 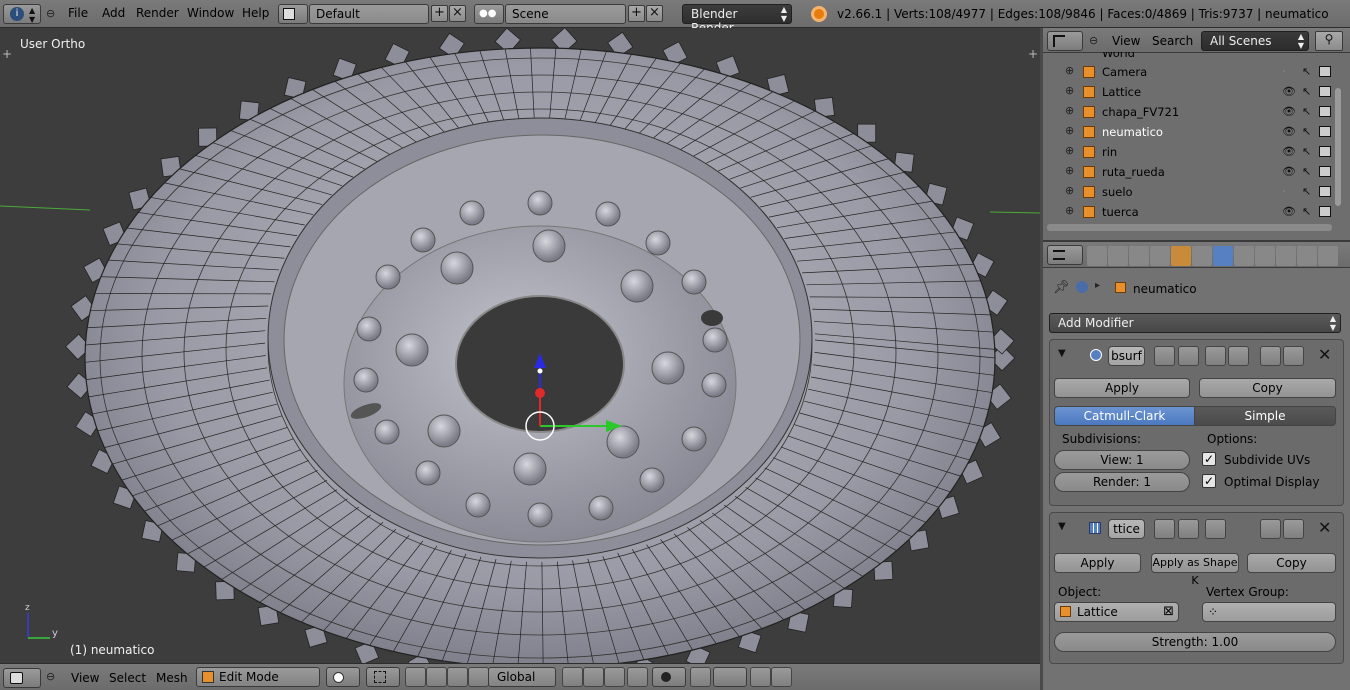 What do you see at coordinates (637, 677) in the screenshot?
I see `limit-selection-button` at bounding box center [637, 677].